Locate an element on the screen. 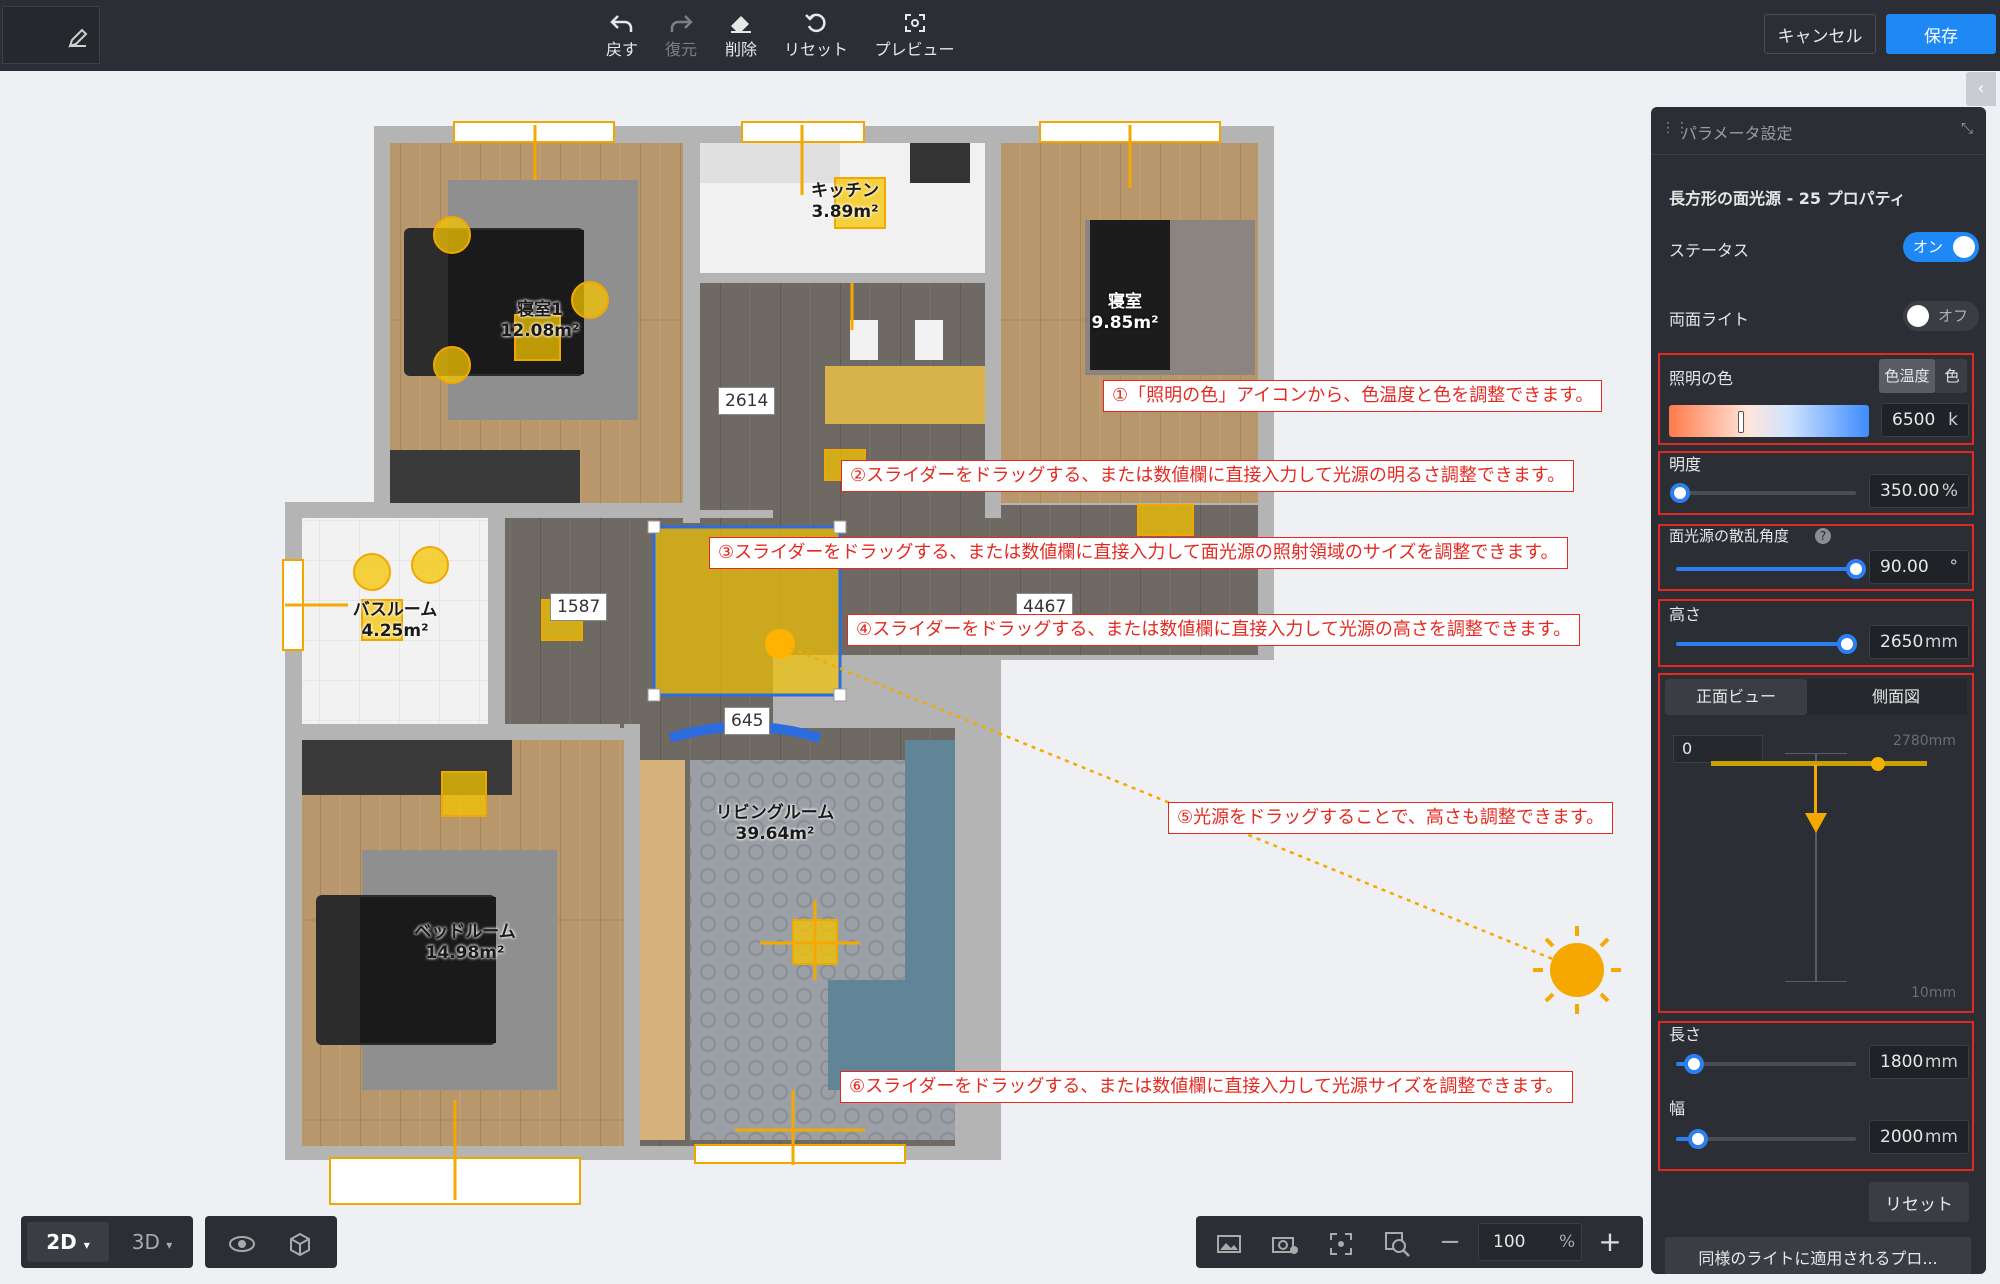  brightness-label: 明度 is located at coordinates (1685, 464).